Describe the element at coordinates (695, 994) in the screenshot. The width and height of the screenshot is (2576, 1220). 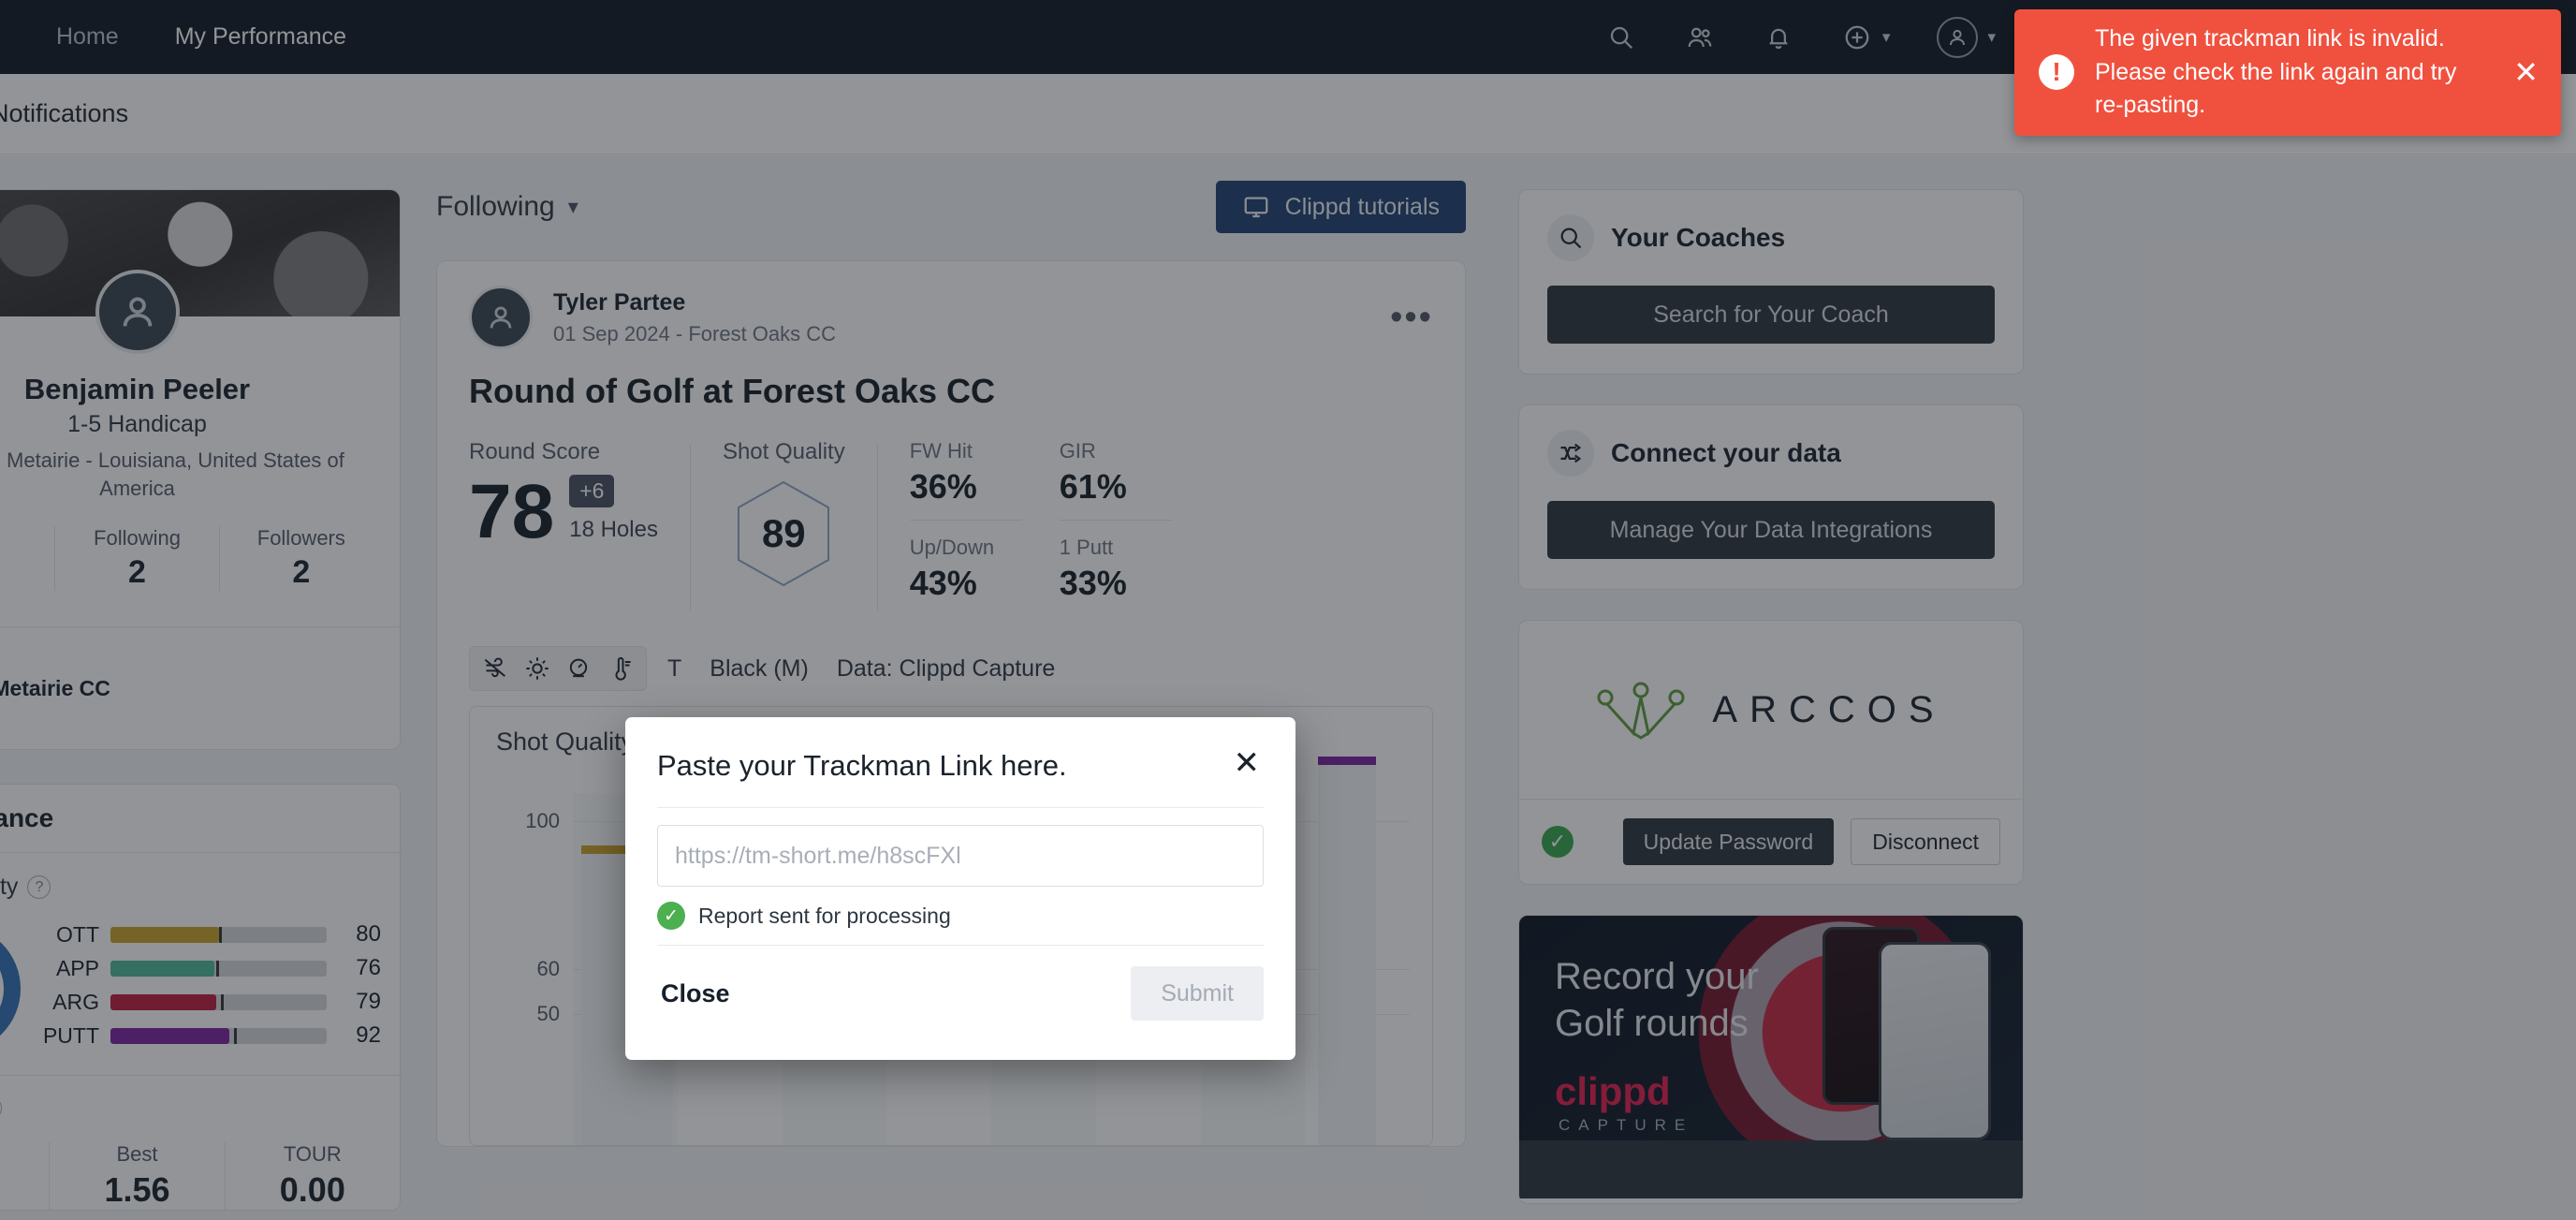
I see `close-button: Close` at that location.